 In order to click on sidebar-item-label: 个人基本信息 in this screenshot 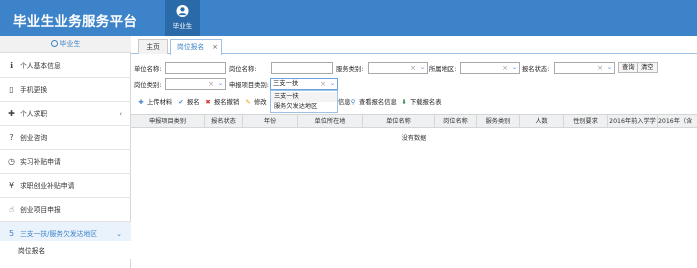, I will do `click(40, 66)`.